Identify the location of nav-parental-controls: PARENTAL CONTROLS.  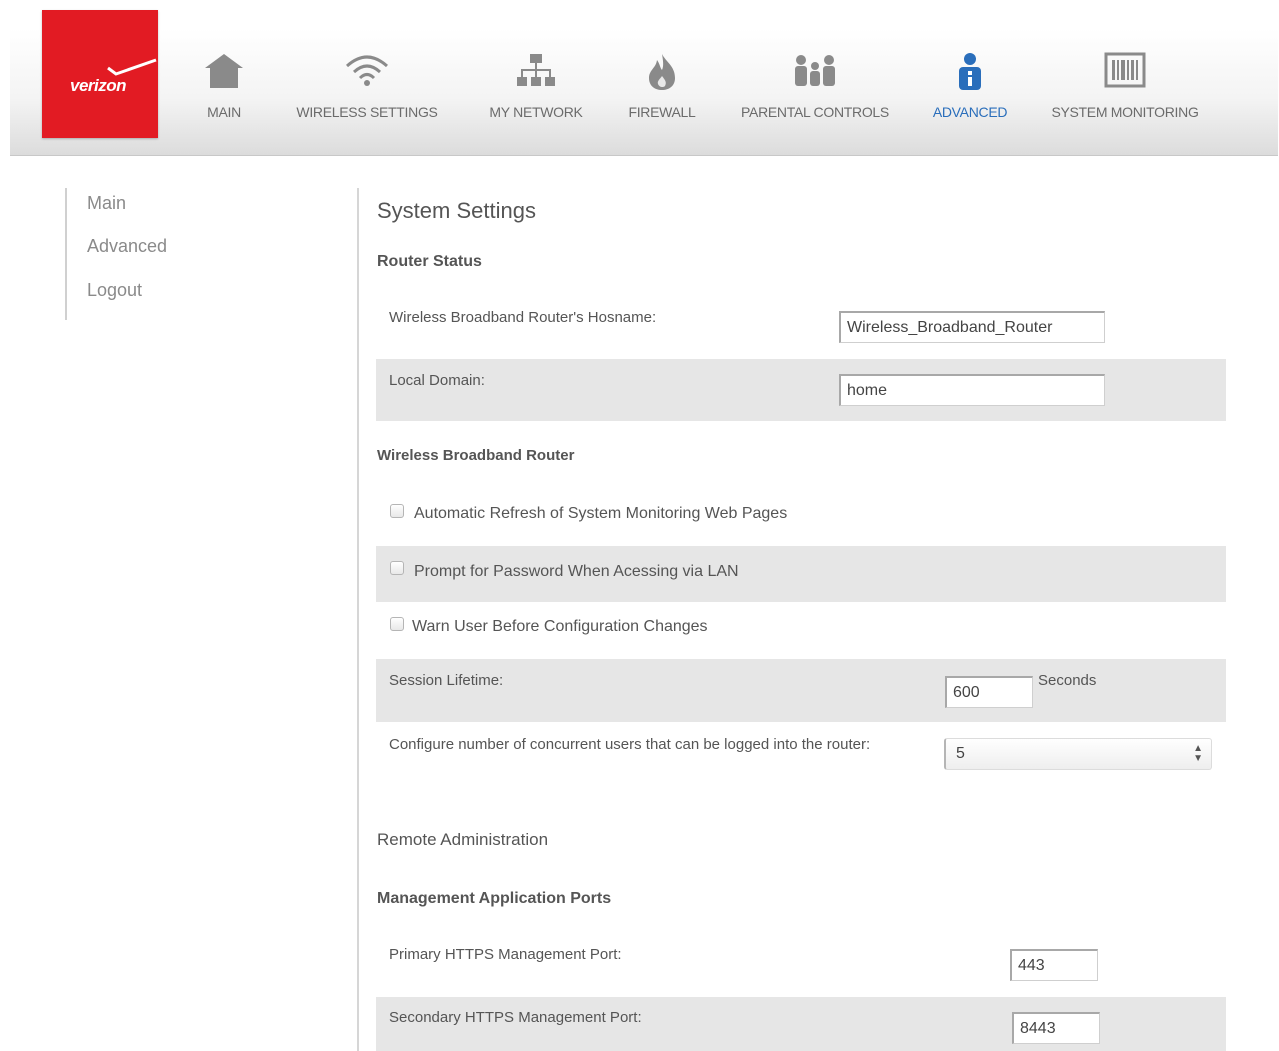
(815, 92).